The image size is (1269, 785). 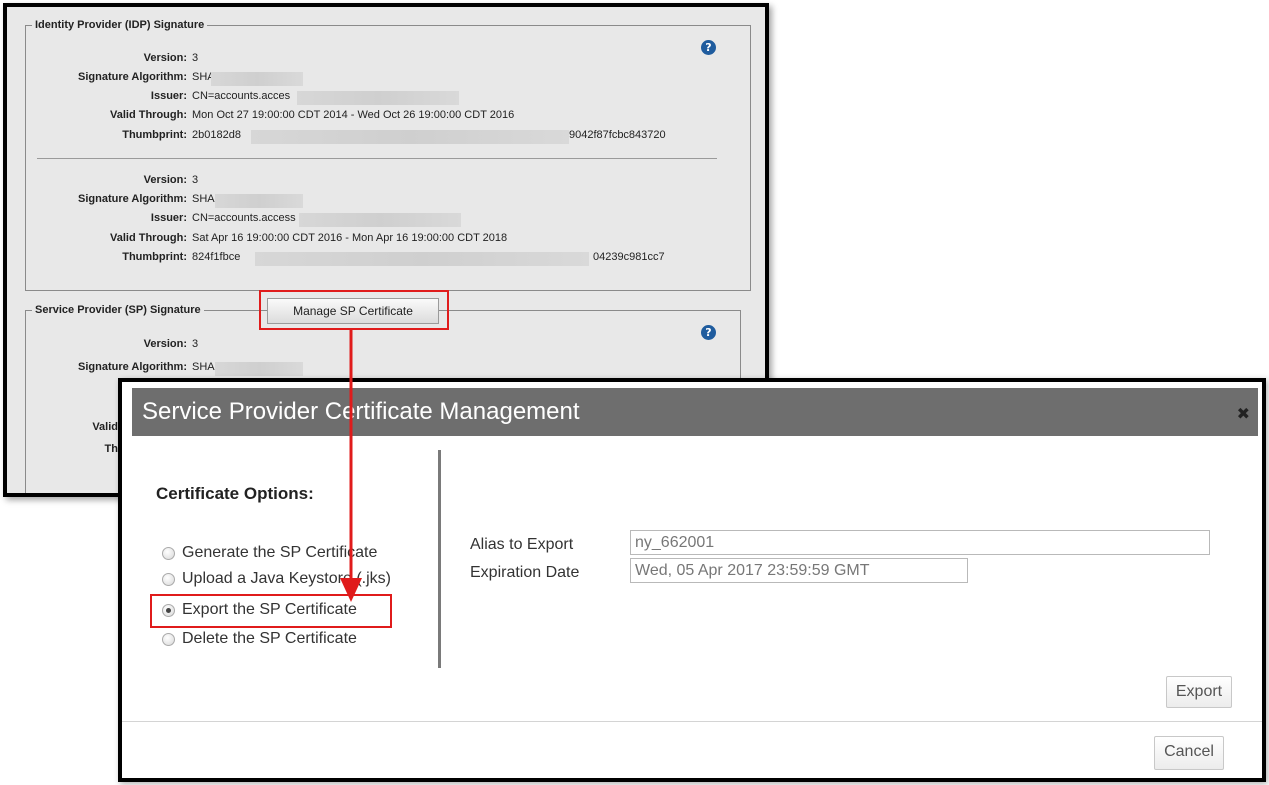 I want to click on sp-valid-row: Valid, so click(x=62, y=429).